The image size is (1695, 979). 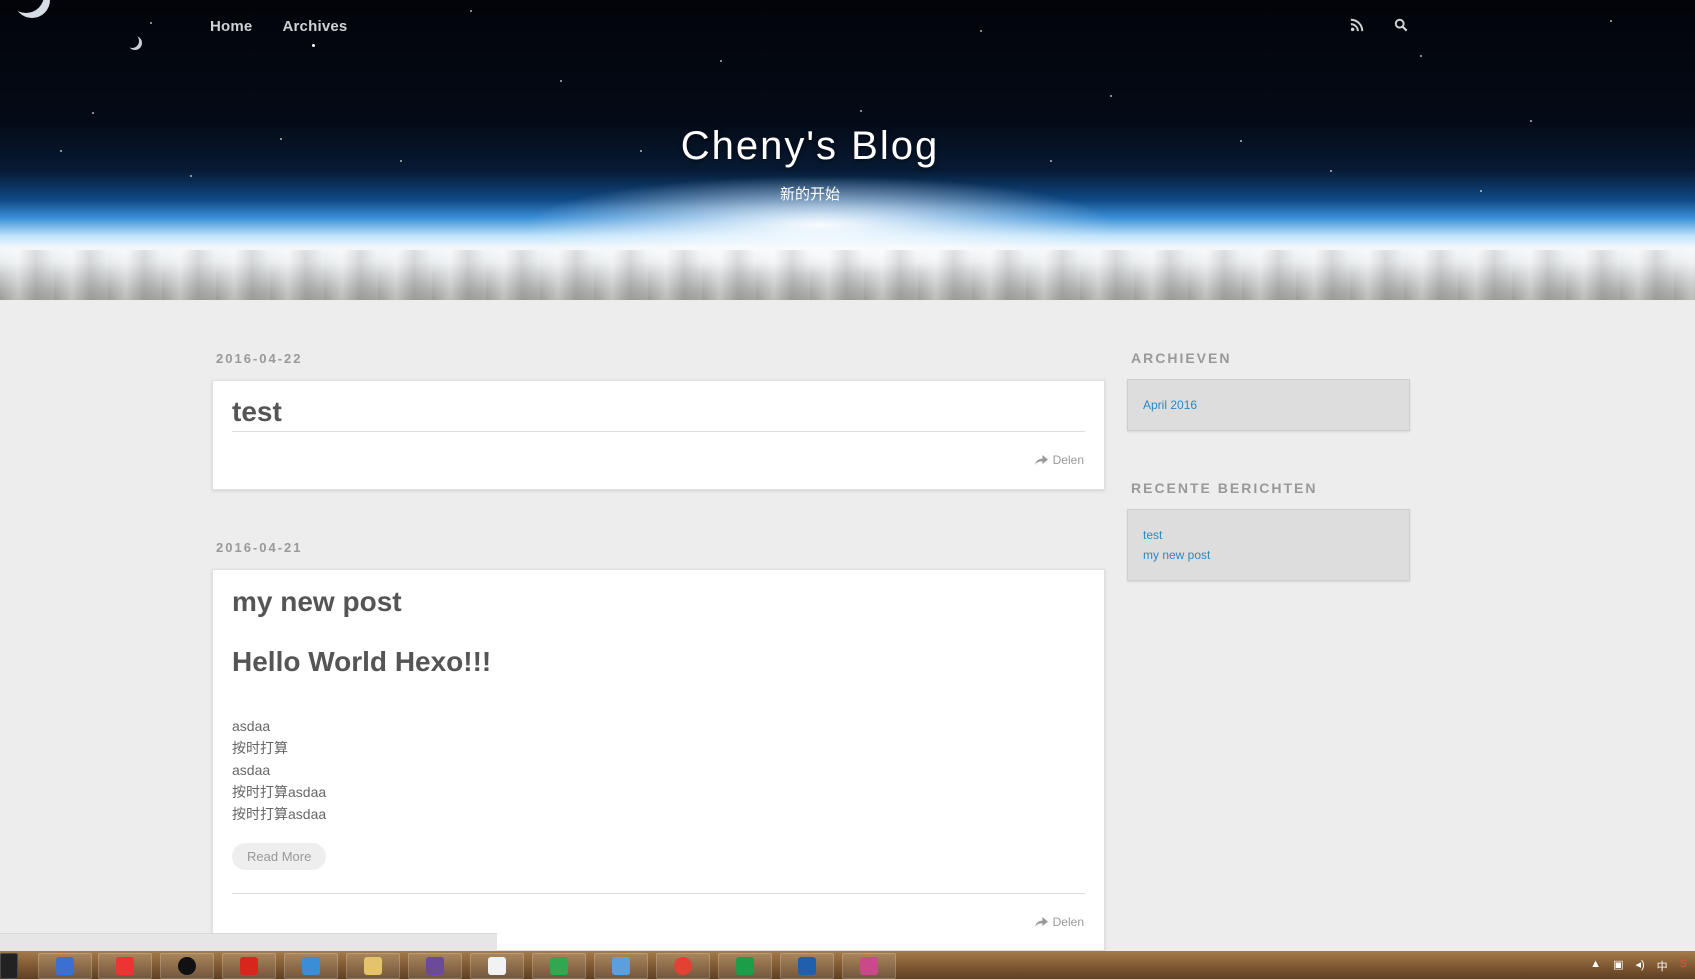 I want to click on archive-link: April 2016, so click(x=1268, y=405).